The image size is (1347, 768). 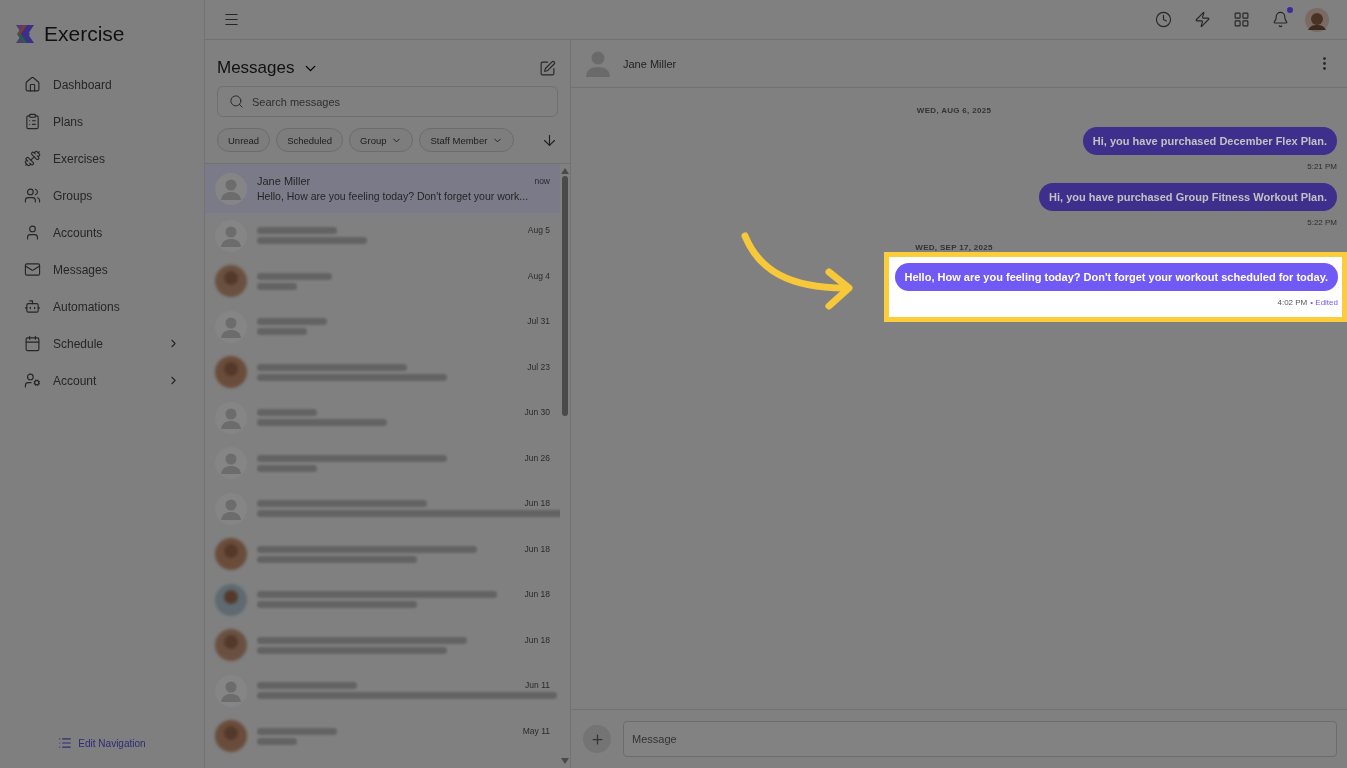 What do you see at coordinates (1292, 302) in the screenshot?
I see `message-time: 4:02 PM` at bounding box center [1292, 302].